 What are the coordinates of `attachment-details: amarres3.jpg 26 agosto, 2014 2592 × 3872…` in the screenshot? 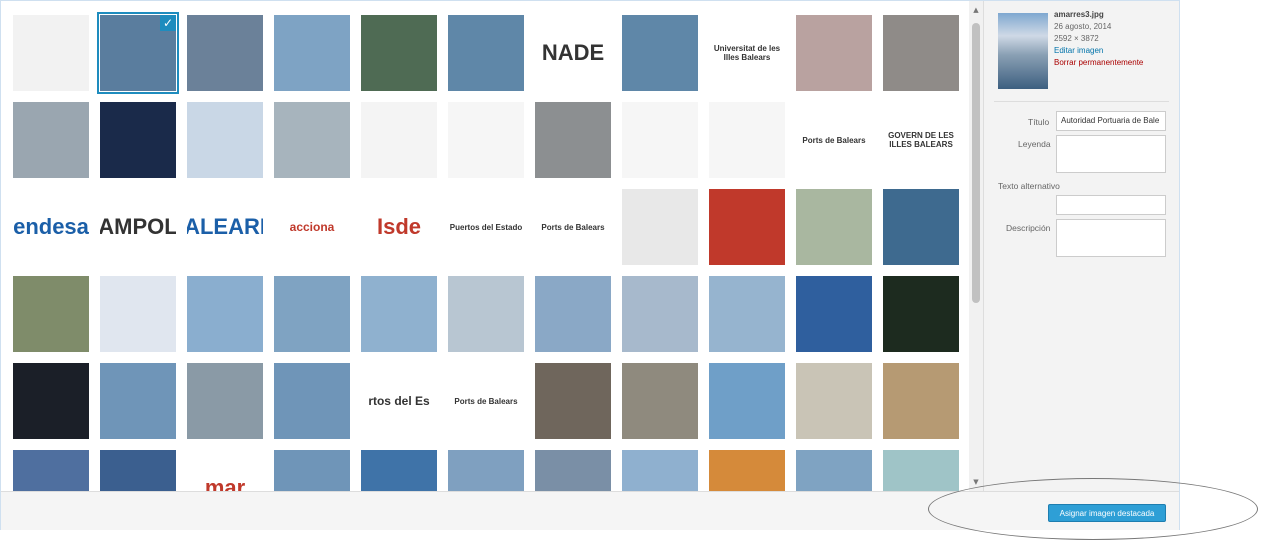 It's located at (1081, 246).